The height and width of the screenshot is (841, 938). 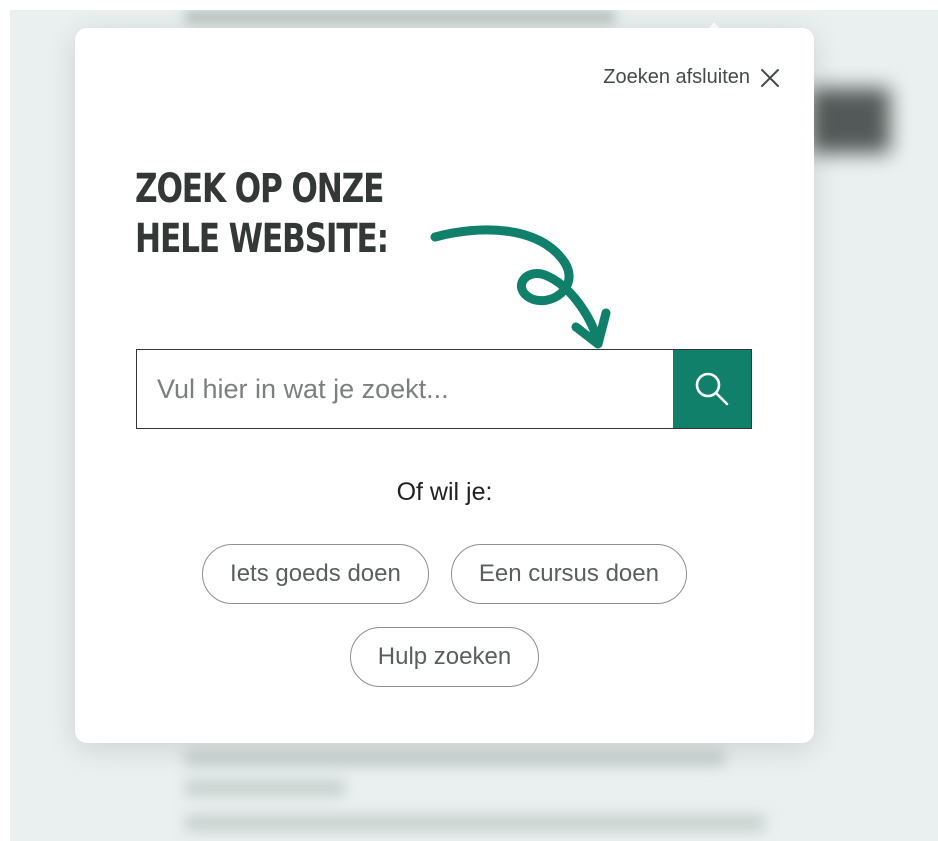 What do you see at coordinates (444, 492) in the screenshot?
I see `alternatives-label: Of wil je:` at bounding box center [444, 492].